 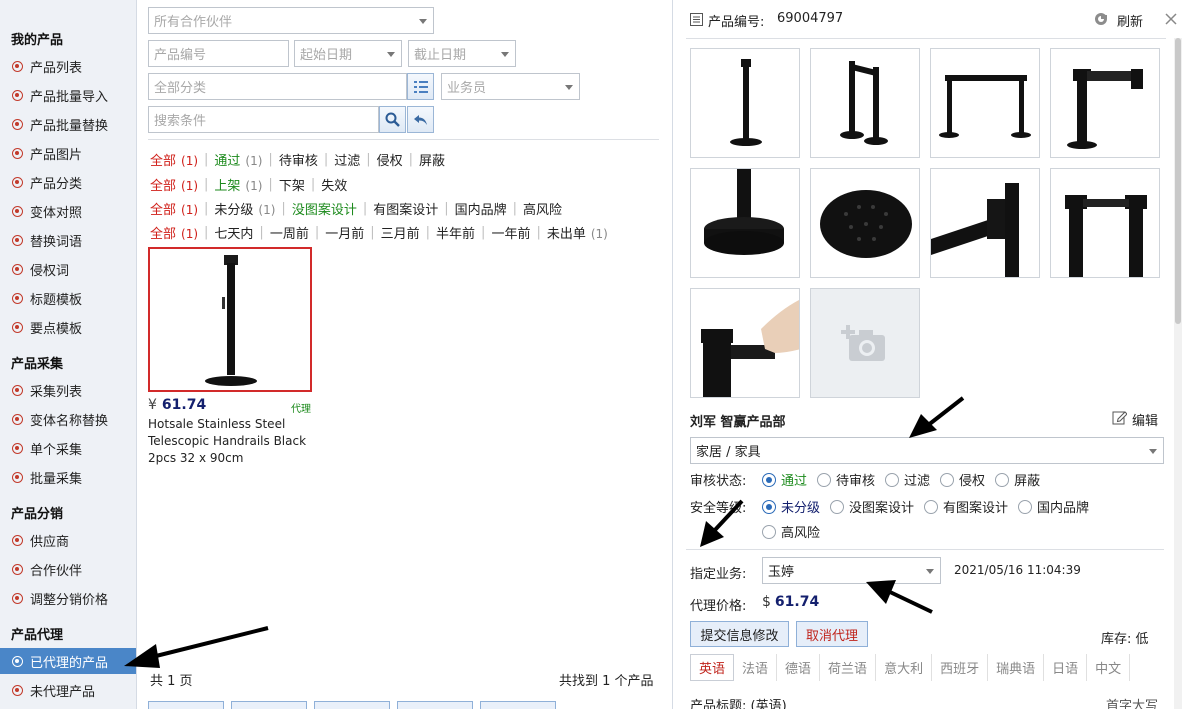 What do you see at coordinates (510, 232) in the screenshot?
I see `filter-1-year: 一年前` at bounding box center [510, 232].